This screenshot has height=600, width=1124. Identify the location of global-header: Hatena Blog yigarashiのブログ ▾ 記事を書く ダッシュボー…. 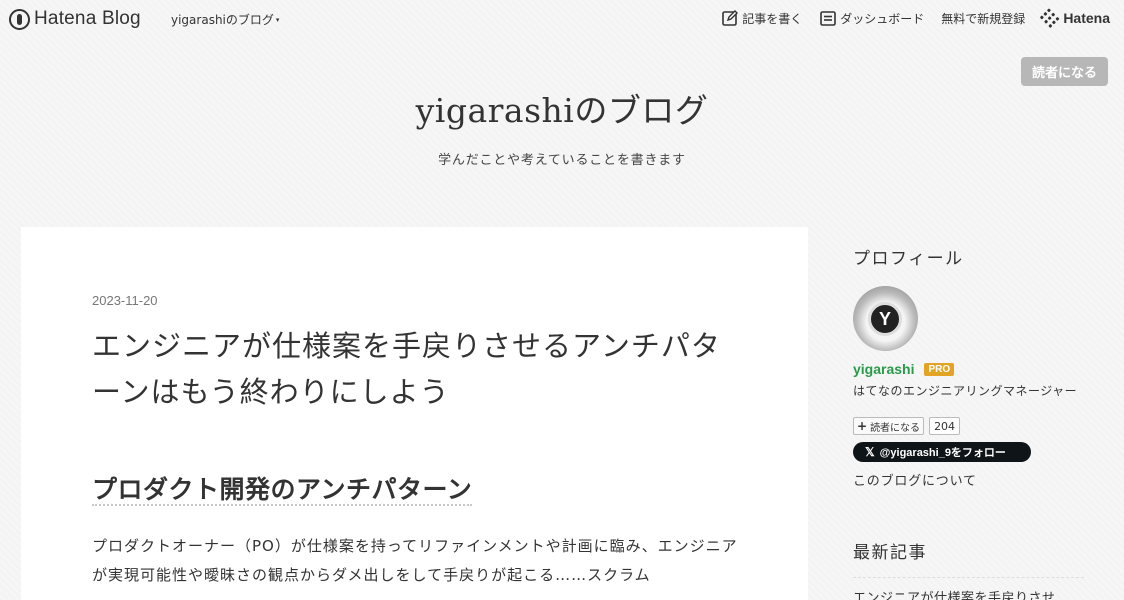
(562, 19).